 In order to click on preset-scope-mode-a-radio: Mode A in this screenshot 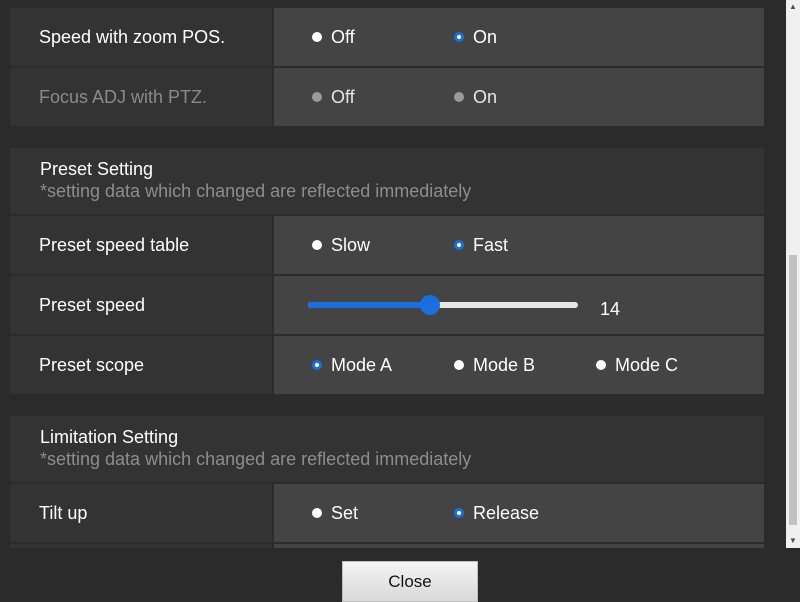, I will do `click(352, 365)`.